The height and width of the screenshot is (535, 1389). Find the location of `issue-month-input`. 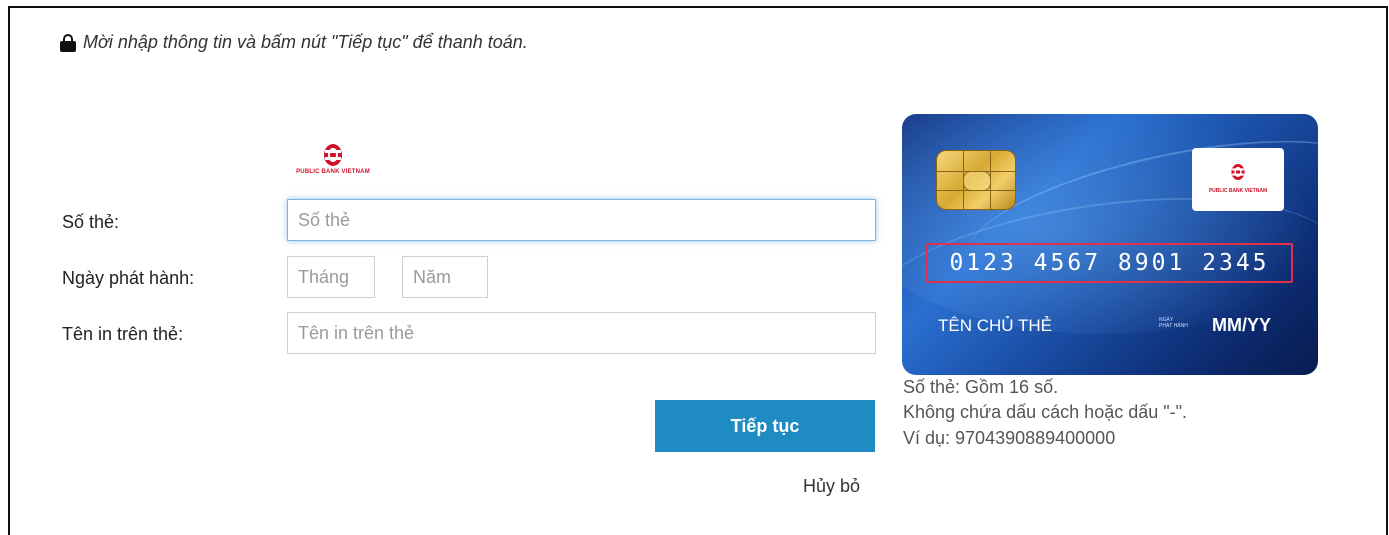

issue-month-input is located at coordinates (331, 277).